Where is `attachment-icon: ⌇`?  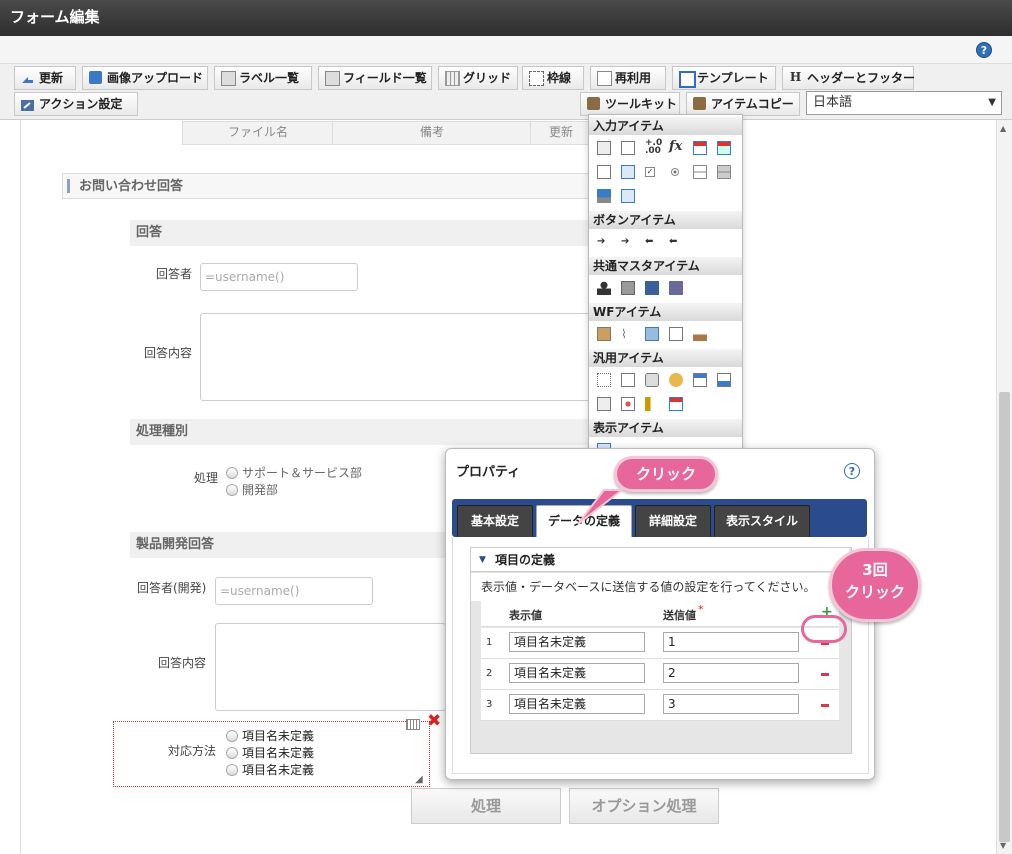 attachment-icon: ⌇ is located at coordinates (628, 334).